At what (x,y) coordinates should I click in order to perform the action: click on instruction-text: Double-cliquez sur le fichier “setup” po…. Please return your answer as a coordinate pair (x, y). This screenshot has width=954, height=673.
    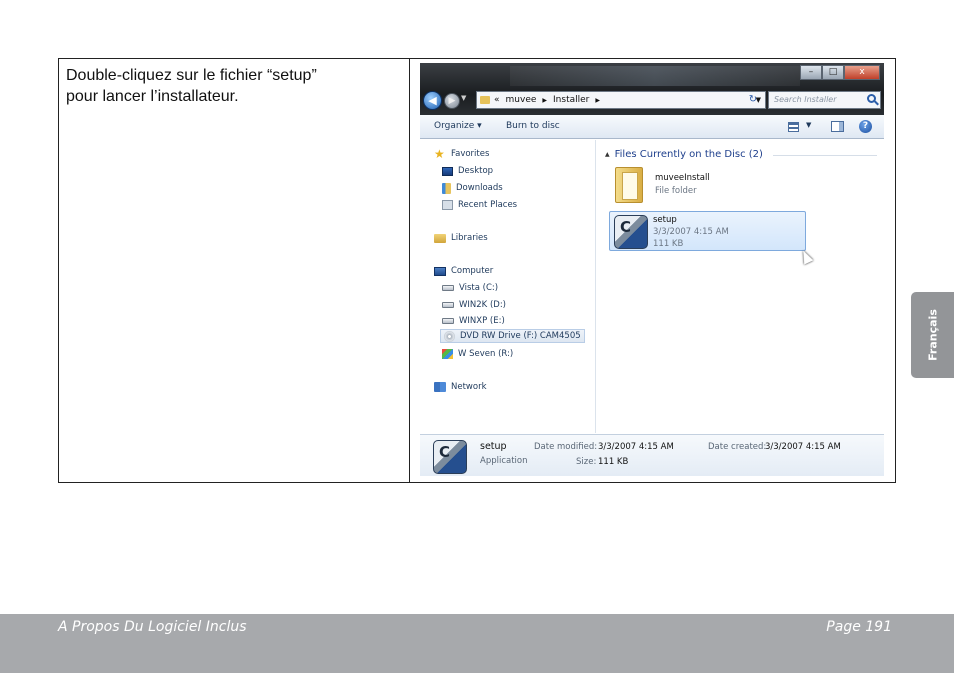
    Looking at the image, I should click on (226, 86).